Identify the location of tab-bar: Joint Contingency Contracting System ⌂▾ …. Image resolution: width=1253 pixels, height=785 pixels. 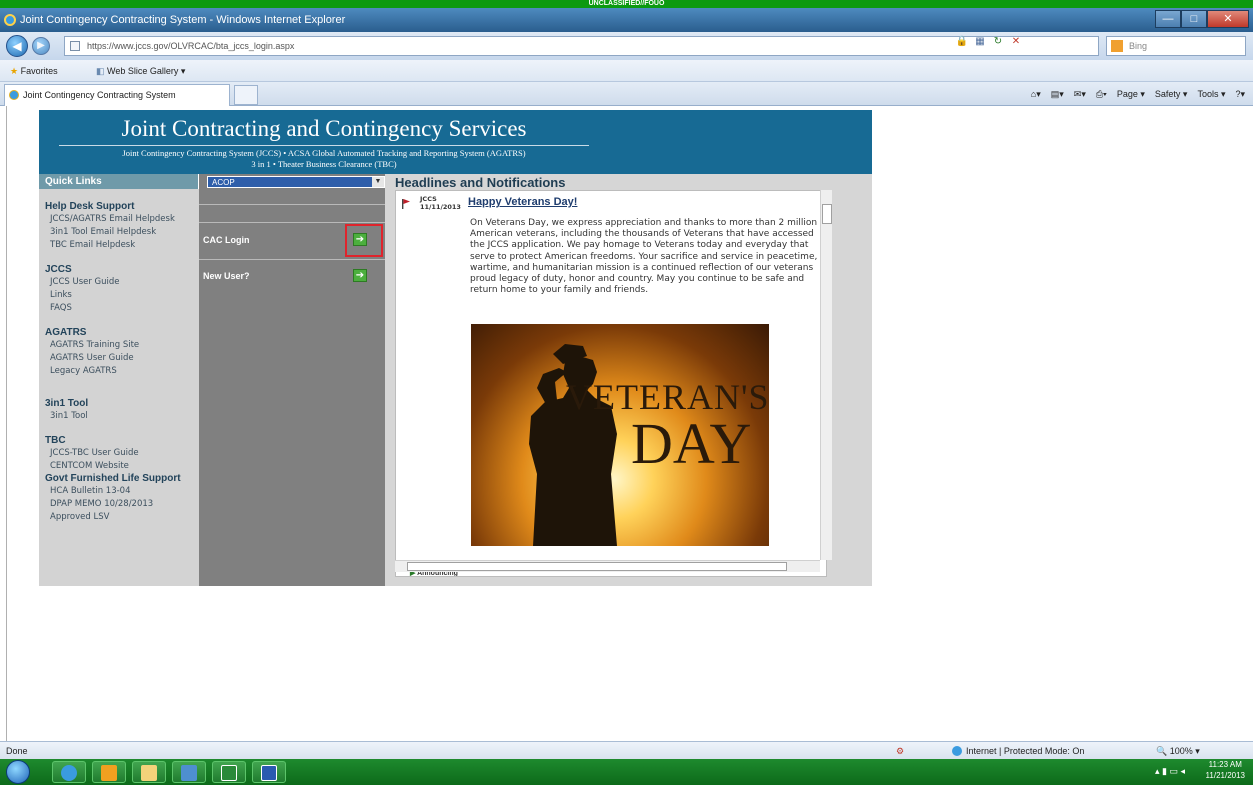
(626, 94).